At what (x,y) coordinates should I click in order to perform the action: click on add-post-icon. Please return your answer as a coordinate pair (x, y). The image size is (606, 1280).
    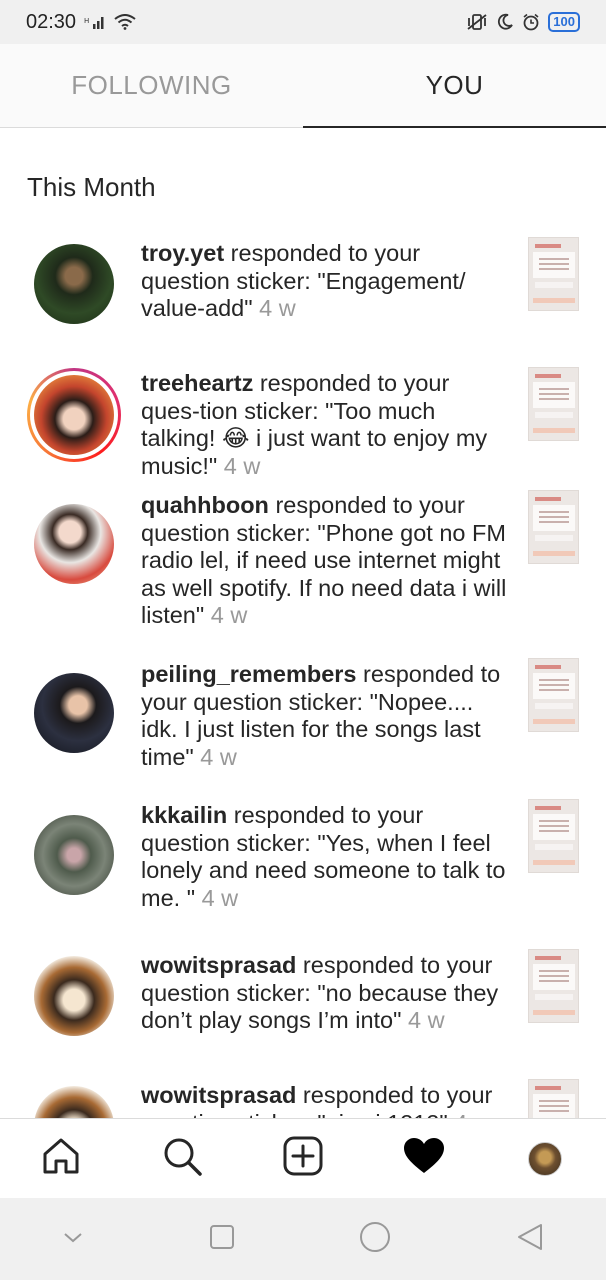
    Looking at the image, I should click on (303, 1158).